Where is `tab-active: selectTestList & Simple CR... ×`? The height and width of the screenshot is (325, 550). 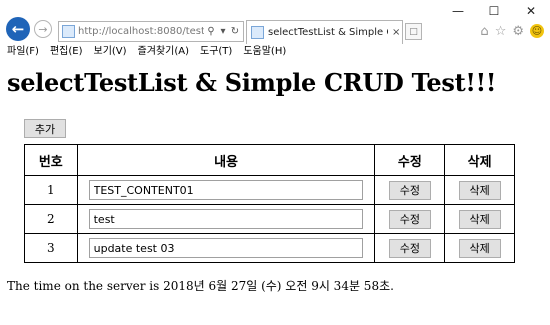
tab-active: selectTestList & Simple CR... × is located at coordinates (324, 32).